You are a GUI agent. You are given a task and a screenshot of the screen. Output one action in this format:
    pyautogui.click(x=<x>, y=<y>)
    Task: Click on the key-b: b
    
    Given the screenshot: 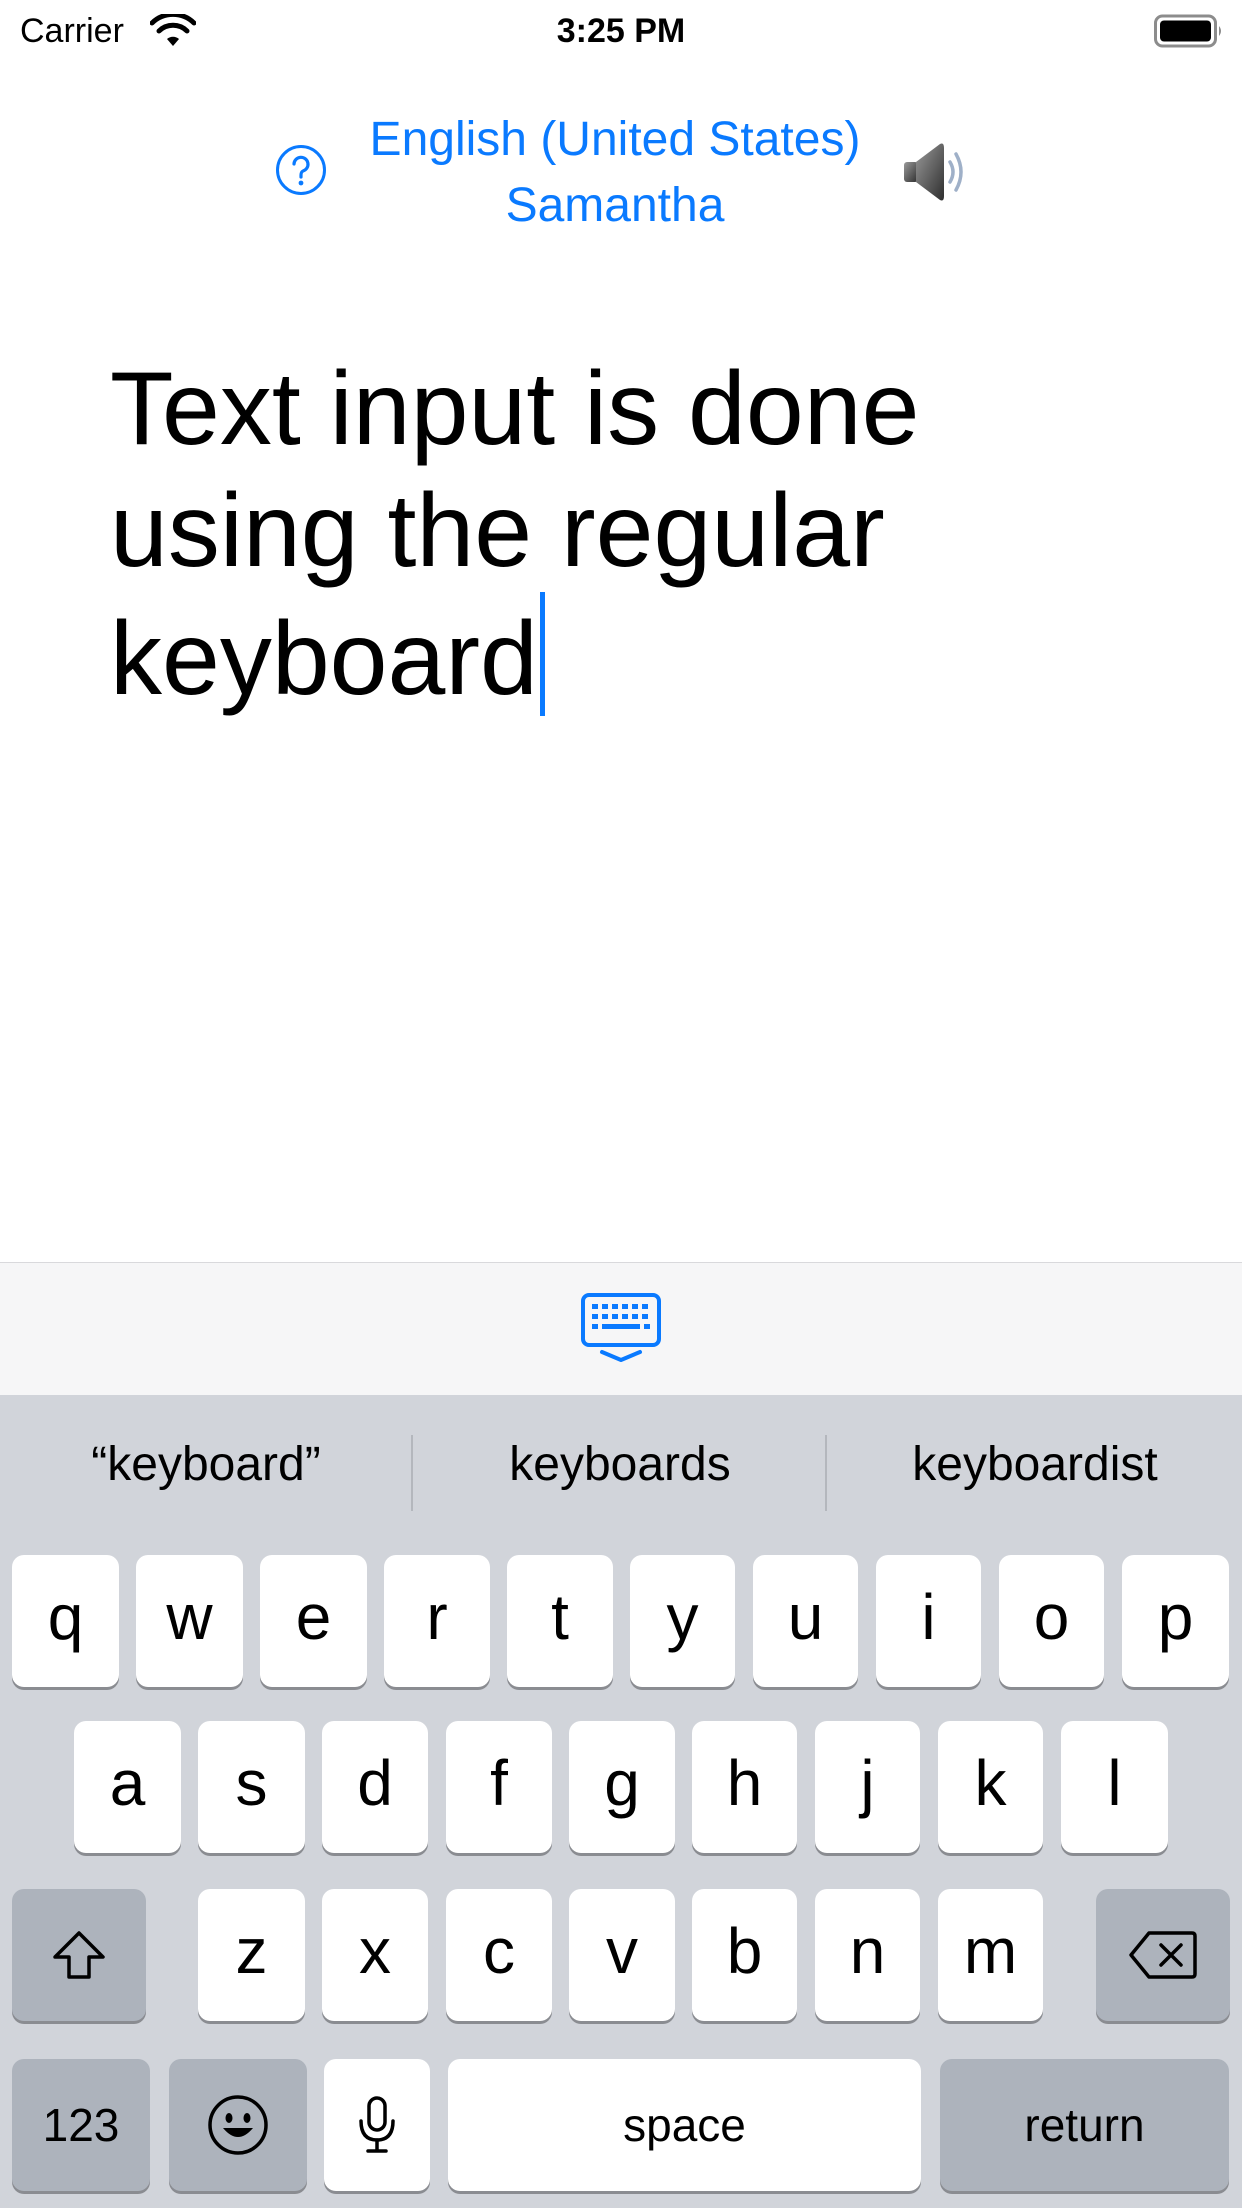 What is the action you would take?
    pyautogui.click(x=744, y=1955)
    